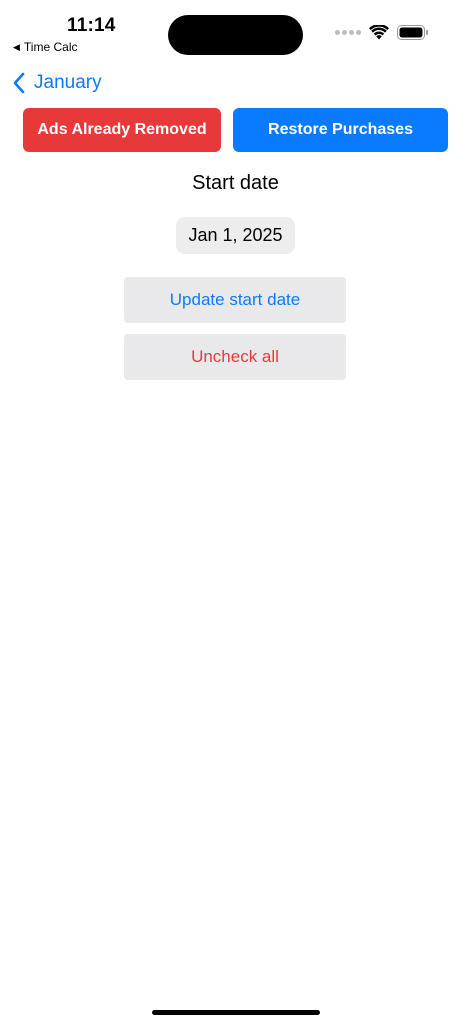 The height and width of the screenshot is (1024, 471). What do you see at coordinates (235, 300) in the screenshot?
I see `update-start-date-button: Update start date` at bounding box center [235, 300].